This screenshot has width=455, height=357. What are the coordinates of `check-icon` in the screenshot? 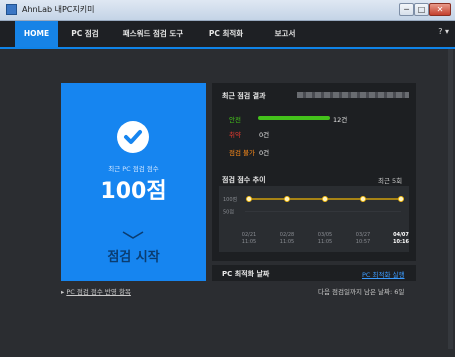 It's located at (133, 137).